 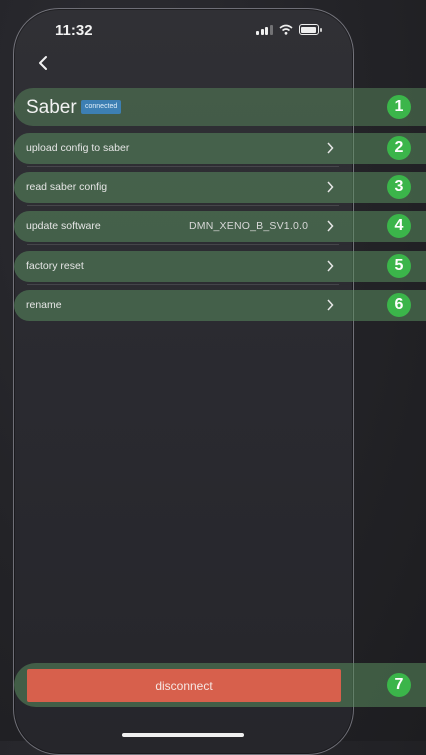 What do you see at coordinates (67, 187) in the screenshot?
I see `menu-item-label: read saber config` at bounding box center [67, 187].